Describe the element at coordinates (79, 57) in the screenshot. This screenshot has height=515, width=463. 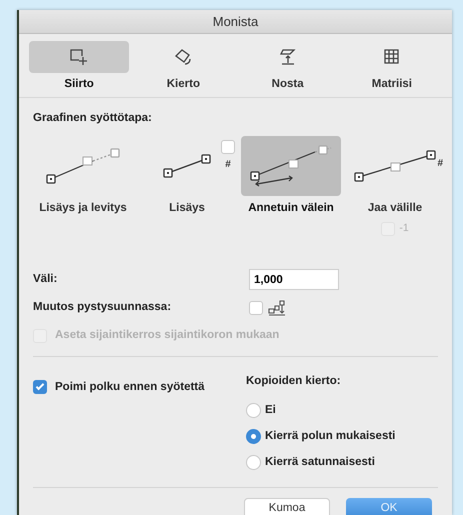
I see `square-cross-icon` at that location.